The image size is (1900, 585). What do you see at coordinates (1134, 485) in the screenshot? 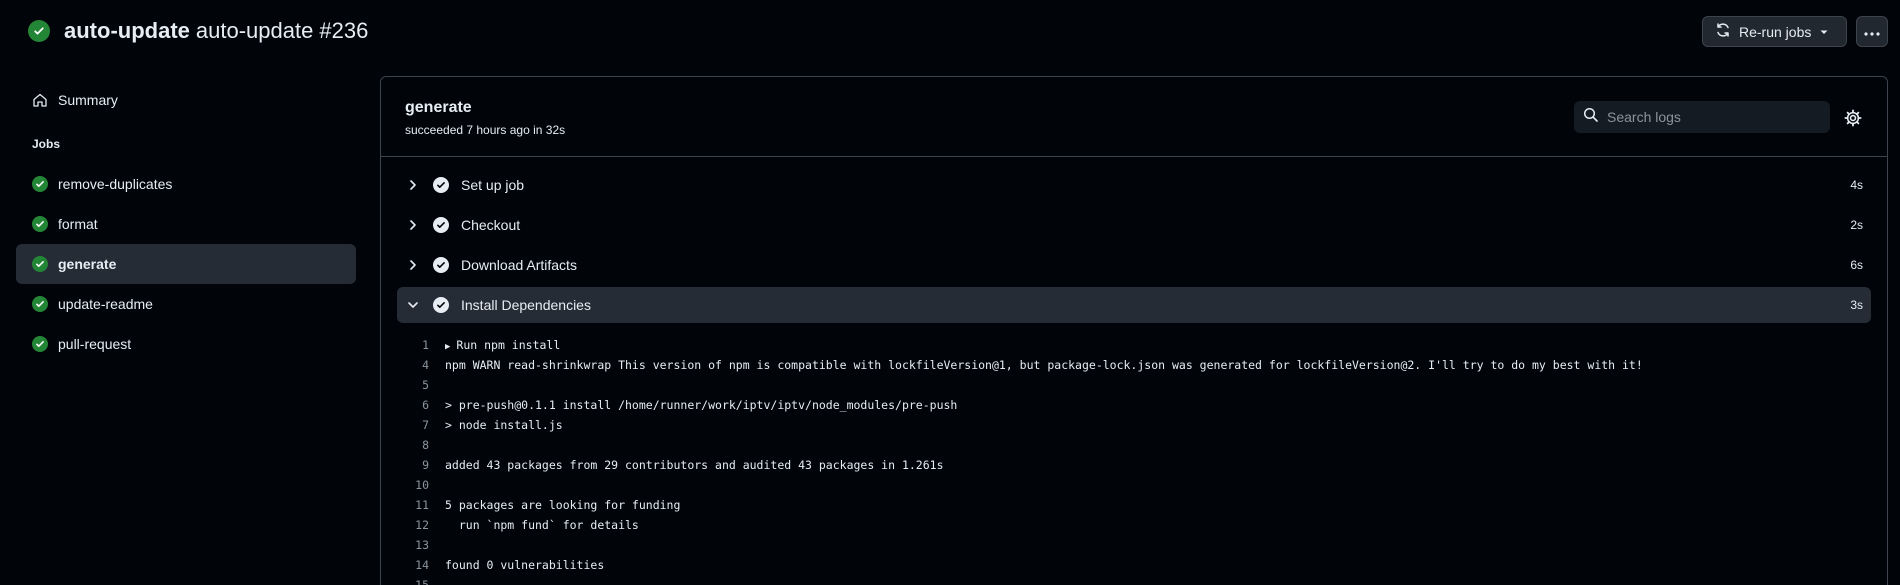
I see `log-line: 10` at bounding box center [1134, 485].